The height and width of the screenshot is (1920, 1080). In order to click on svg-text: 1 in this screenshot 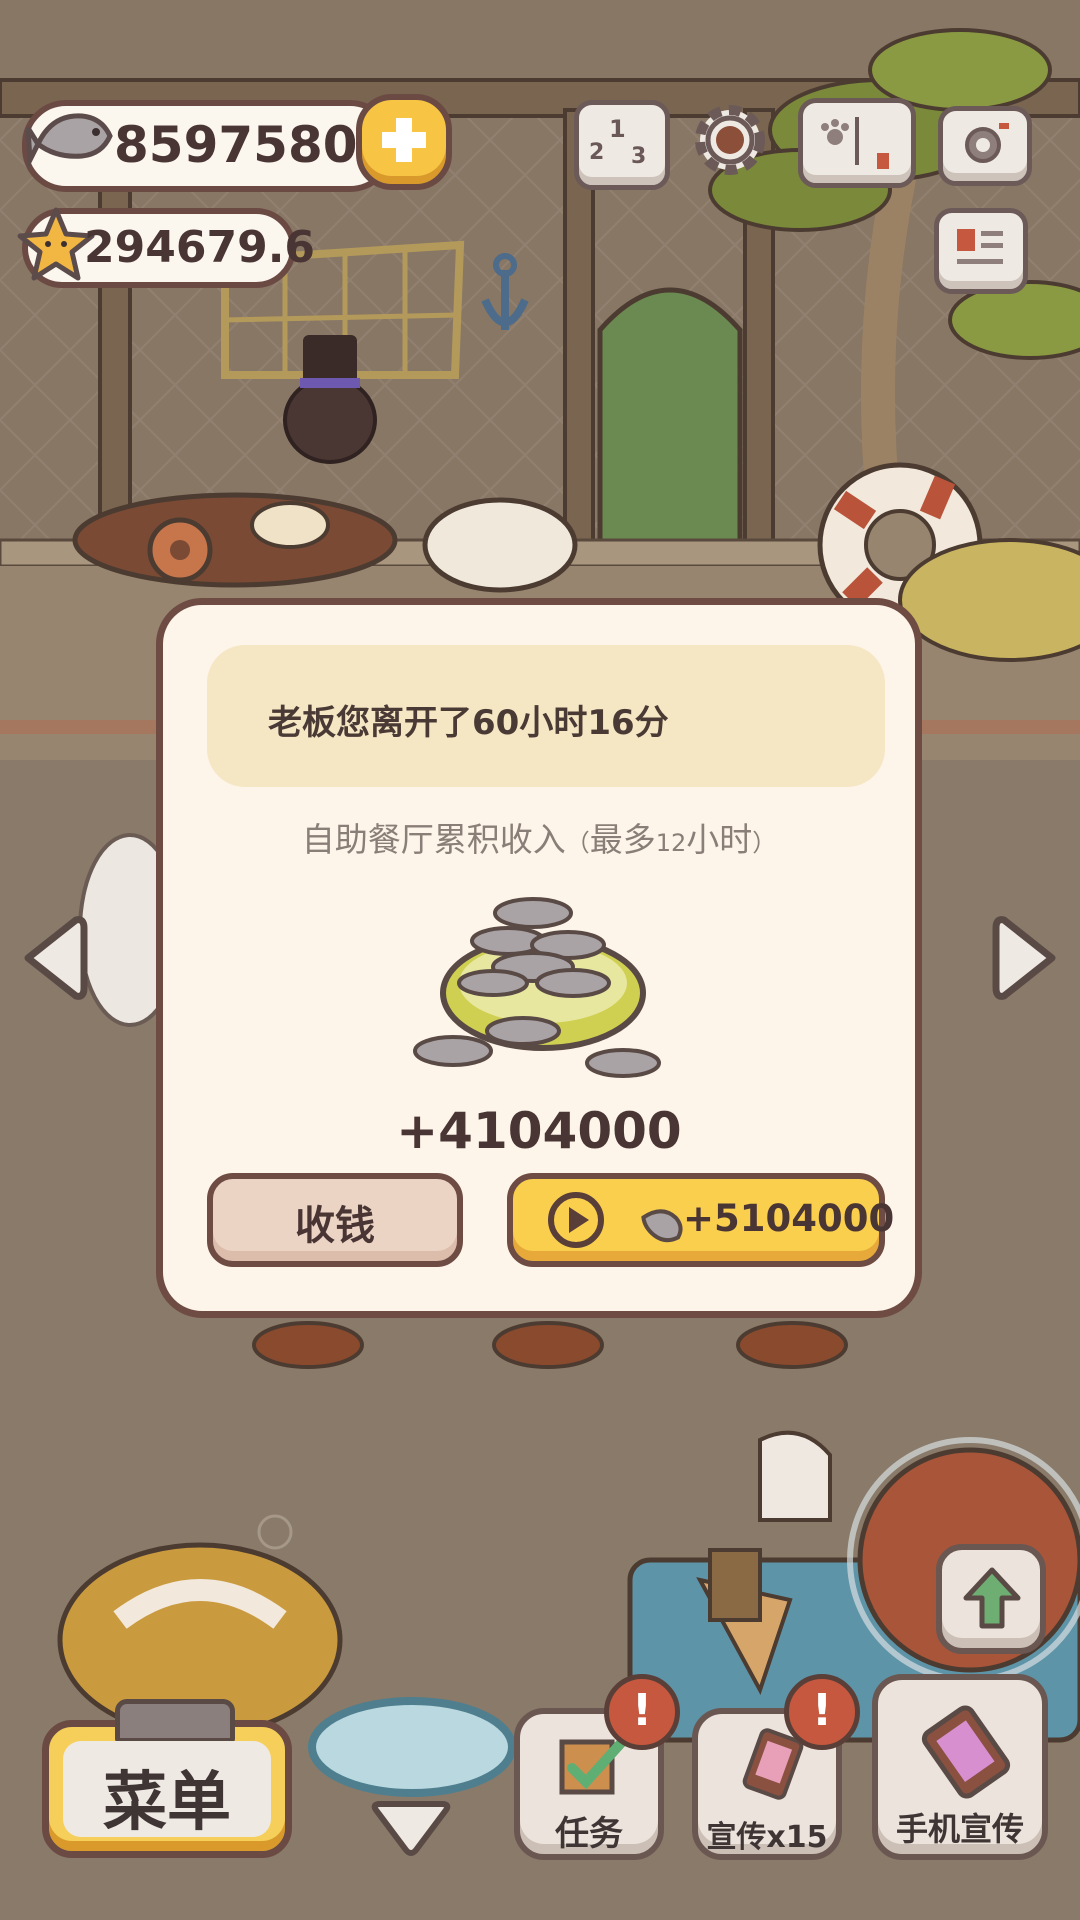, I will do `click(617, 129)`.